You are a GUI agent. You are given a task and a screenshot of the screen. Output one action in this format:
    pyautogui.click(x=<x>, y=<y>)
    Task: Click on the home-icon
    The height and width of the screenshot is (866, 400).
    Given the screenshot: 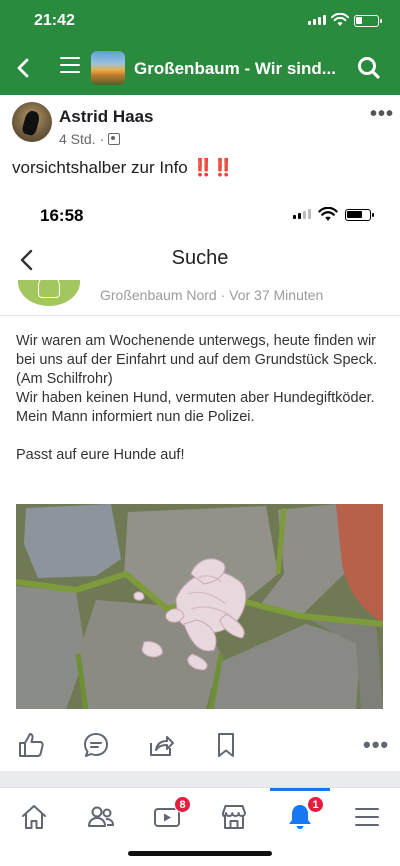 What is the action you would take?
    pyautogui.click(x=34, y=817)
    